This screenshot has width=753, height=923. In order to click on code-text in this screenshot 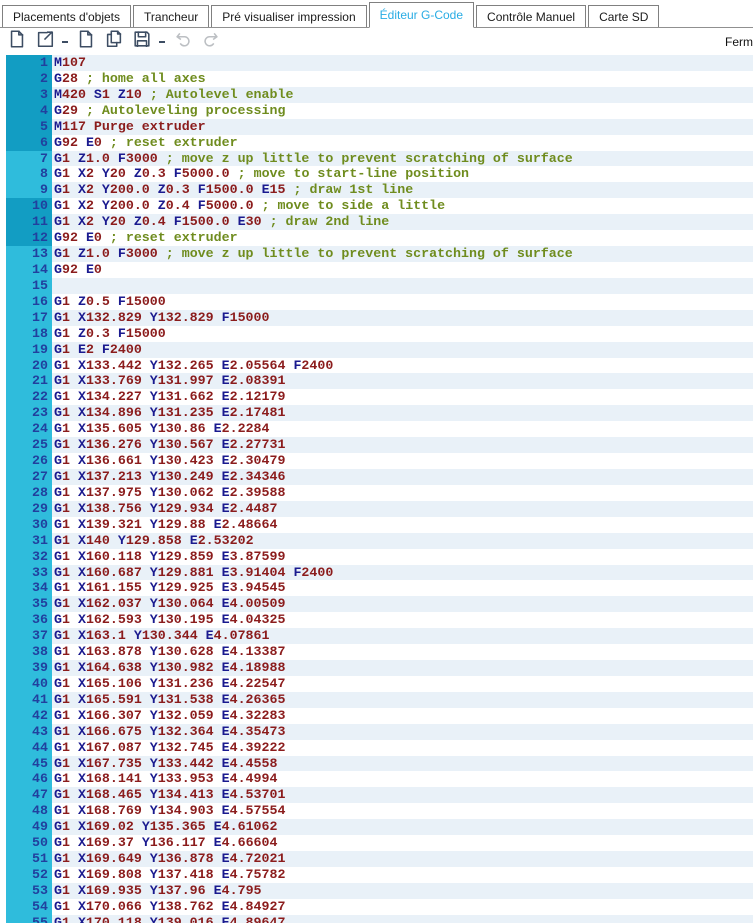, I will do `click(402, 285)`.